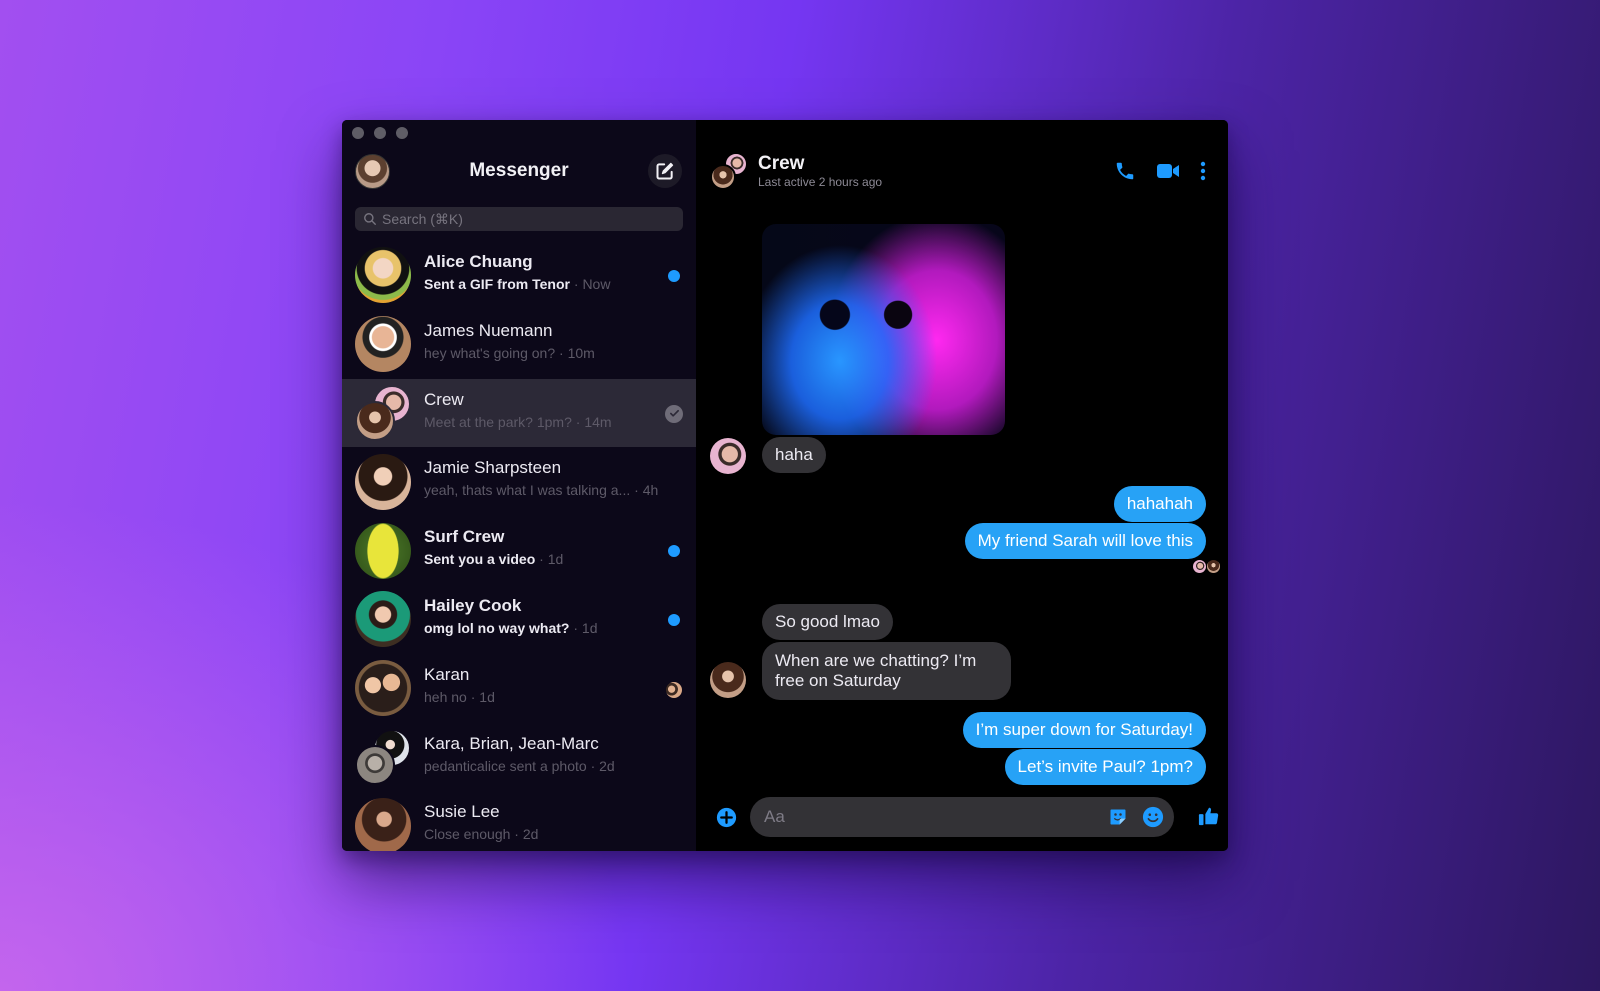 The height and width of the screenshot is (991, 1600). Describe the element at coordinates (728, 456) in the screenshot. I see `sender-avatar` at that location.